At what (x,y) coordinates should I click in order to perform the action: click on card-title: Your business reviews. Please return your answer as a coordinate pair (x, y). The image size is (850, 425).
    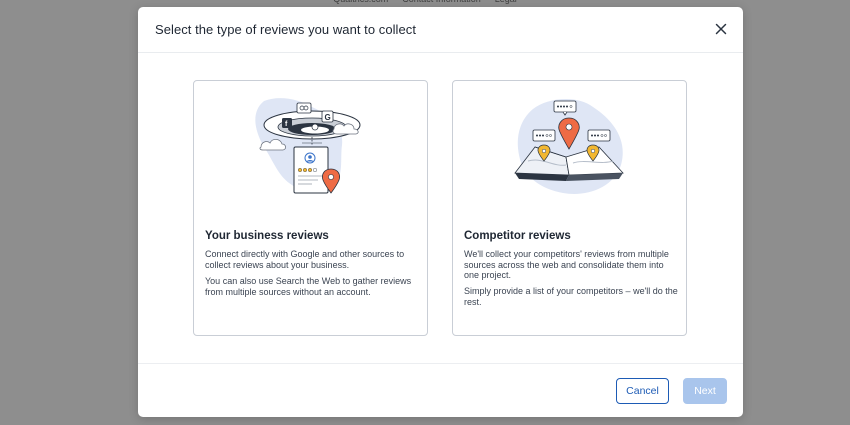
    Looking at the image, I should click on (267, 236).